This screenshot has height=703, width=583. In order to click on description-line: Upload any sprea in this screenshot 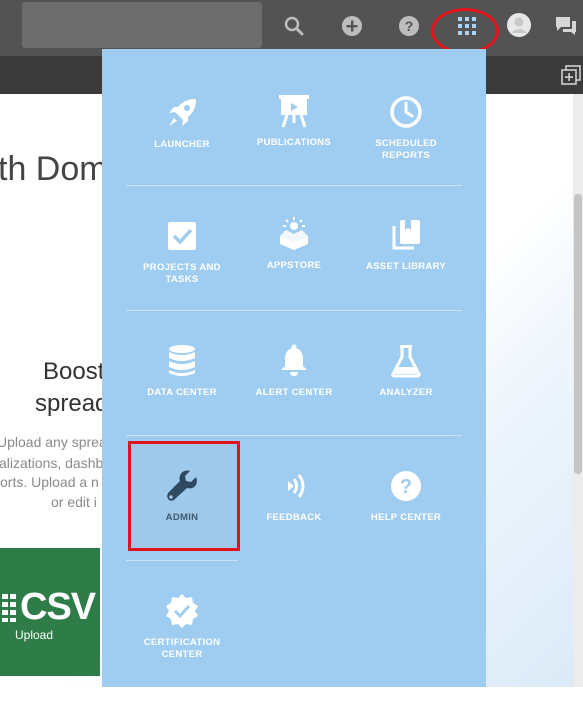, I will do `click(53, 442)`.